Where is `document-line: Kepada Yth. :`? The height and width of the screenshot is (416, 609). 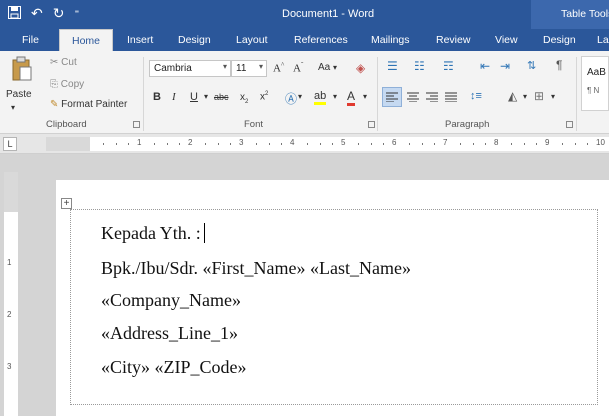
document-line: Kepada Yth. : is located at coordinates (153, 233).